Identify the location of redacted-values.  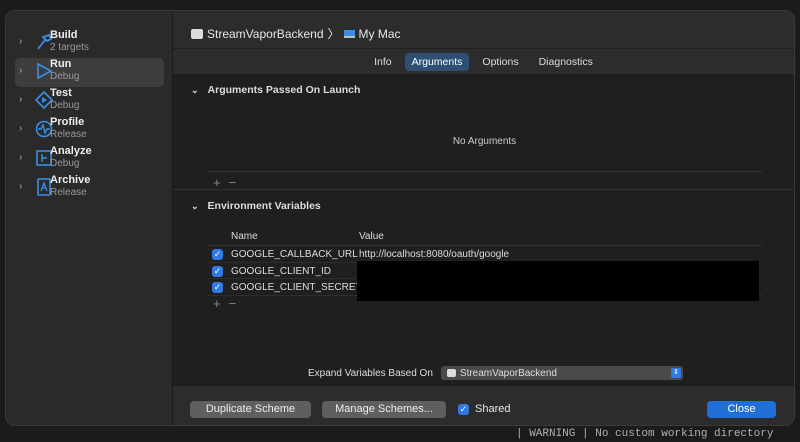
(558, 281).